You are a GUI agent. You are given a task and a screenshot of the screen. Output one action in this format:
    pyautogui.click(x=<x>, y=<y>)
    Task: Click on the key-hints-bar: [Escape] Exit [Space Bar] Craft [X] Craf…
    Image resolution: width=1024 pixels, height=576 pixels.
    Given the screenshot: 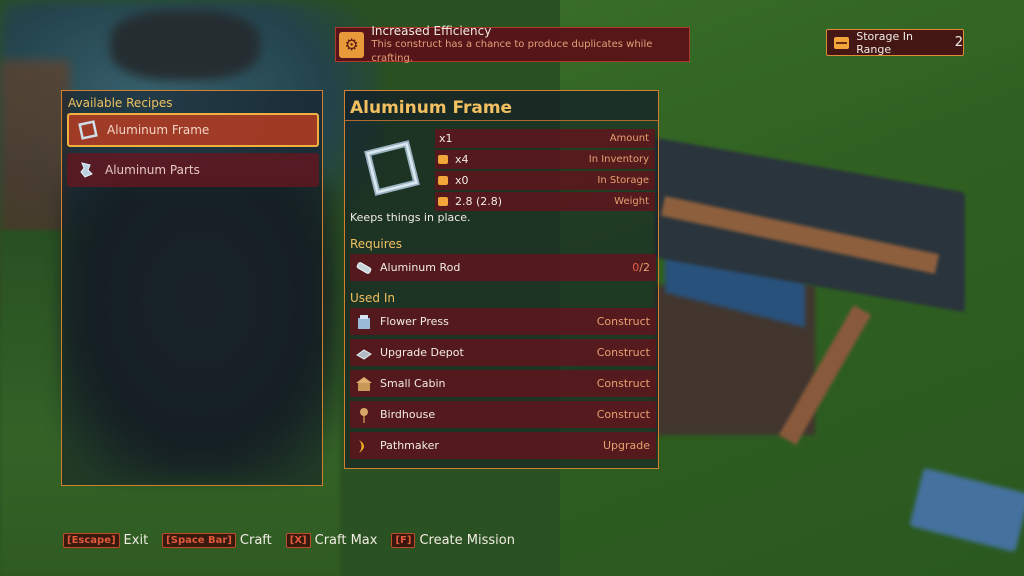 What is the action you would take?
    pyautogui.click(x=296, y=540)
    